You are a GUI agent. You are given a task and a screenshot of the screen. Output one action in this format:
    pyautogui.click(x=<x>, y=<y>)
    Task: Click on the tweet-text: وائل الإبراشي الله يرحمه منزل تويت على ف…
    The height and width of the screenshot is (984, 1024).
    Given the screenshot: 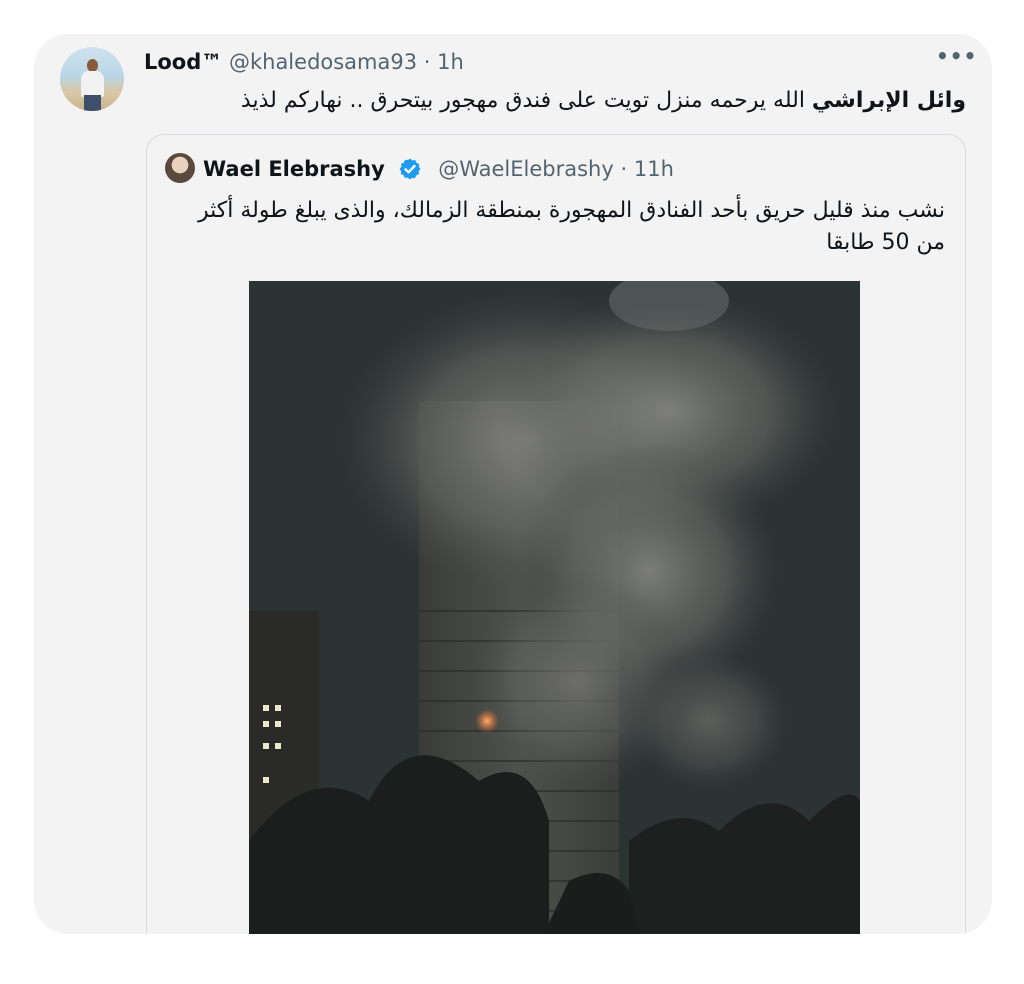 What is the action you would take?
    pyautogui.click(x=586, y=101)
    